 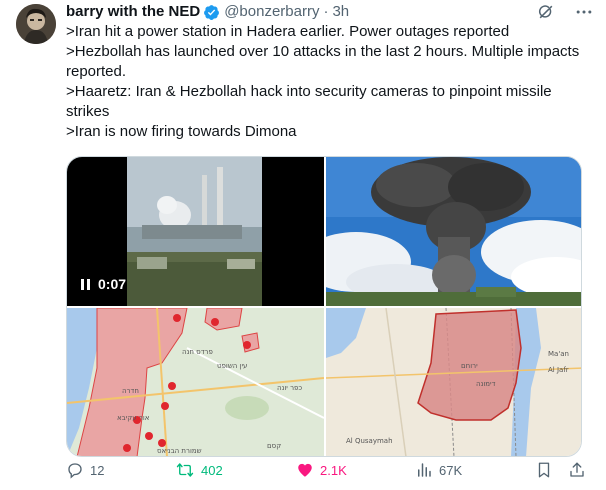 I want to click on map-label: אור עקיבא, so click(x=133, y=418).